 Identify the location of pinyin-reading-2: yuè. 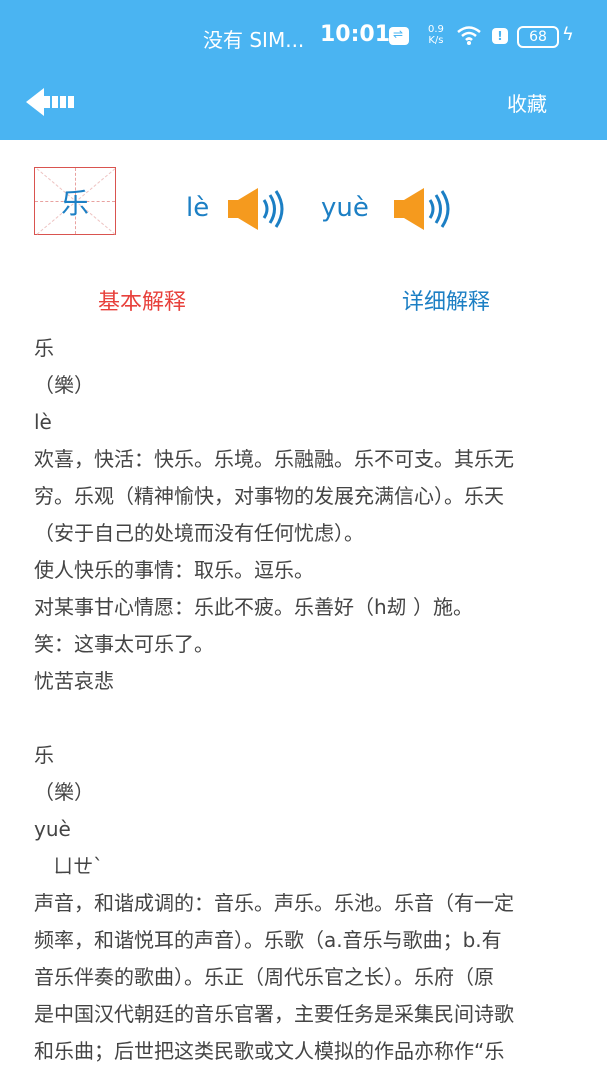
(345, 208).